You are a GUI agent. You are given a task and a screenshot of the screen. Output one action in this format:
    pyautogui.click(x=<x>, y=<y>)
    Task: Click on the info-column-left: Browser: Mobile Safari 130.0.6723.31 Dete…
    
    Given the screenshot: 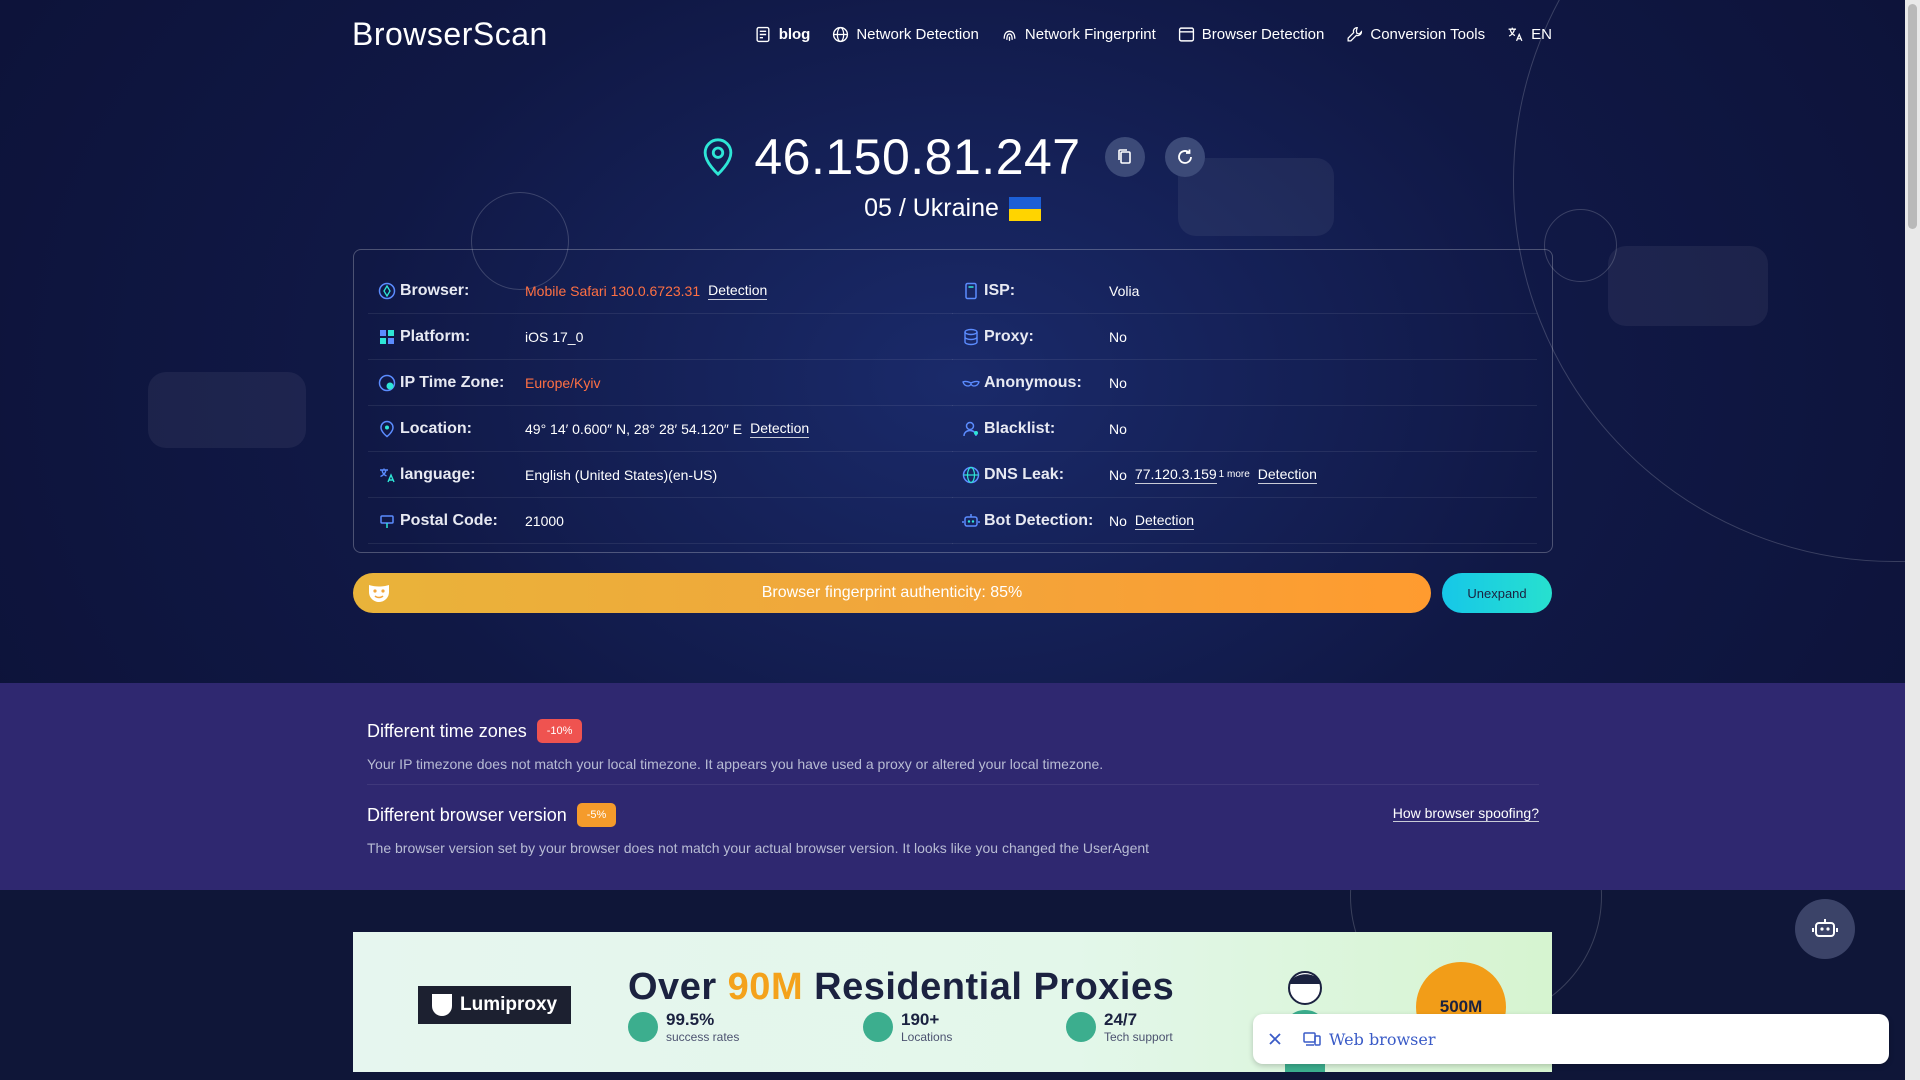 What is the action you would take?
    pyautogui.click(x=660, y=406)
    